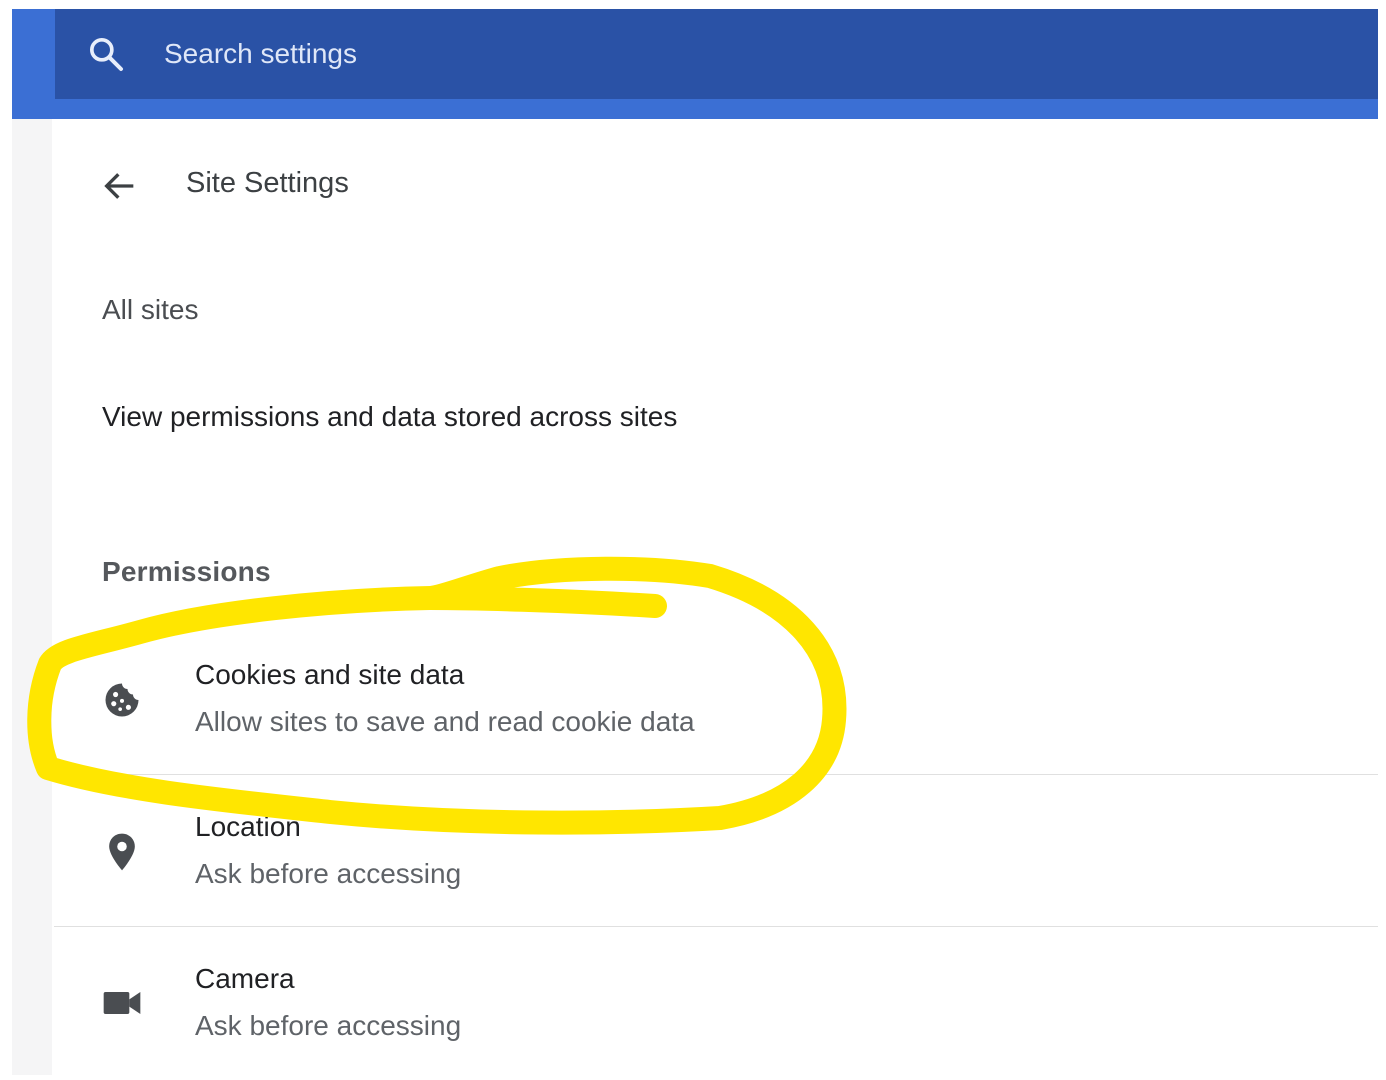 This screenshot has width=1386, height=1080. I want to click on back-arrow-icon, so click(120, 186).